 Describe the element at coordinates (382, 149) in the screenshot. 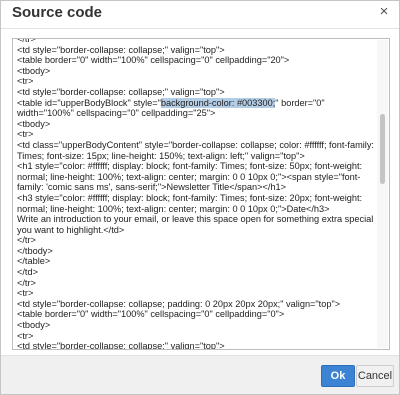

I see `scrollbar-thumb` at that location.